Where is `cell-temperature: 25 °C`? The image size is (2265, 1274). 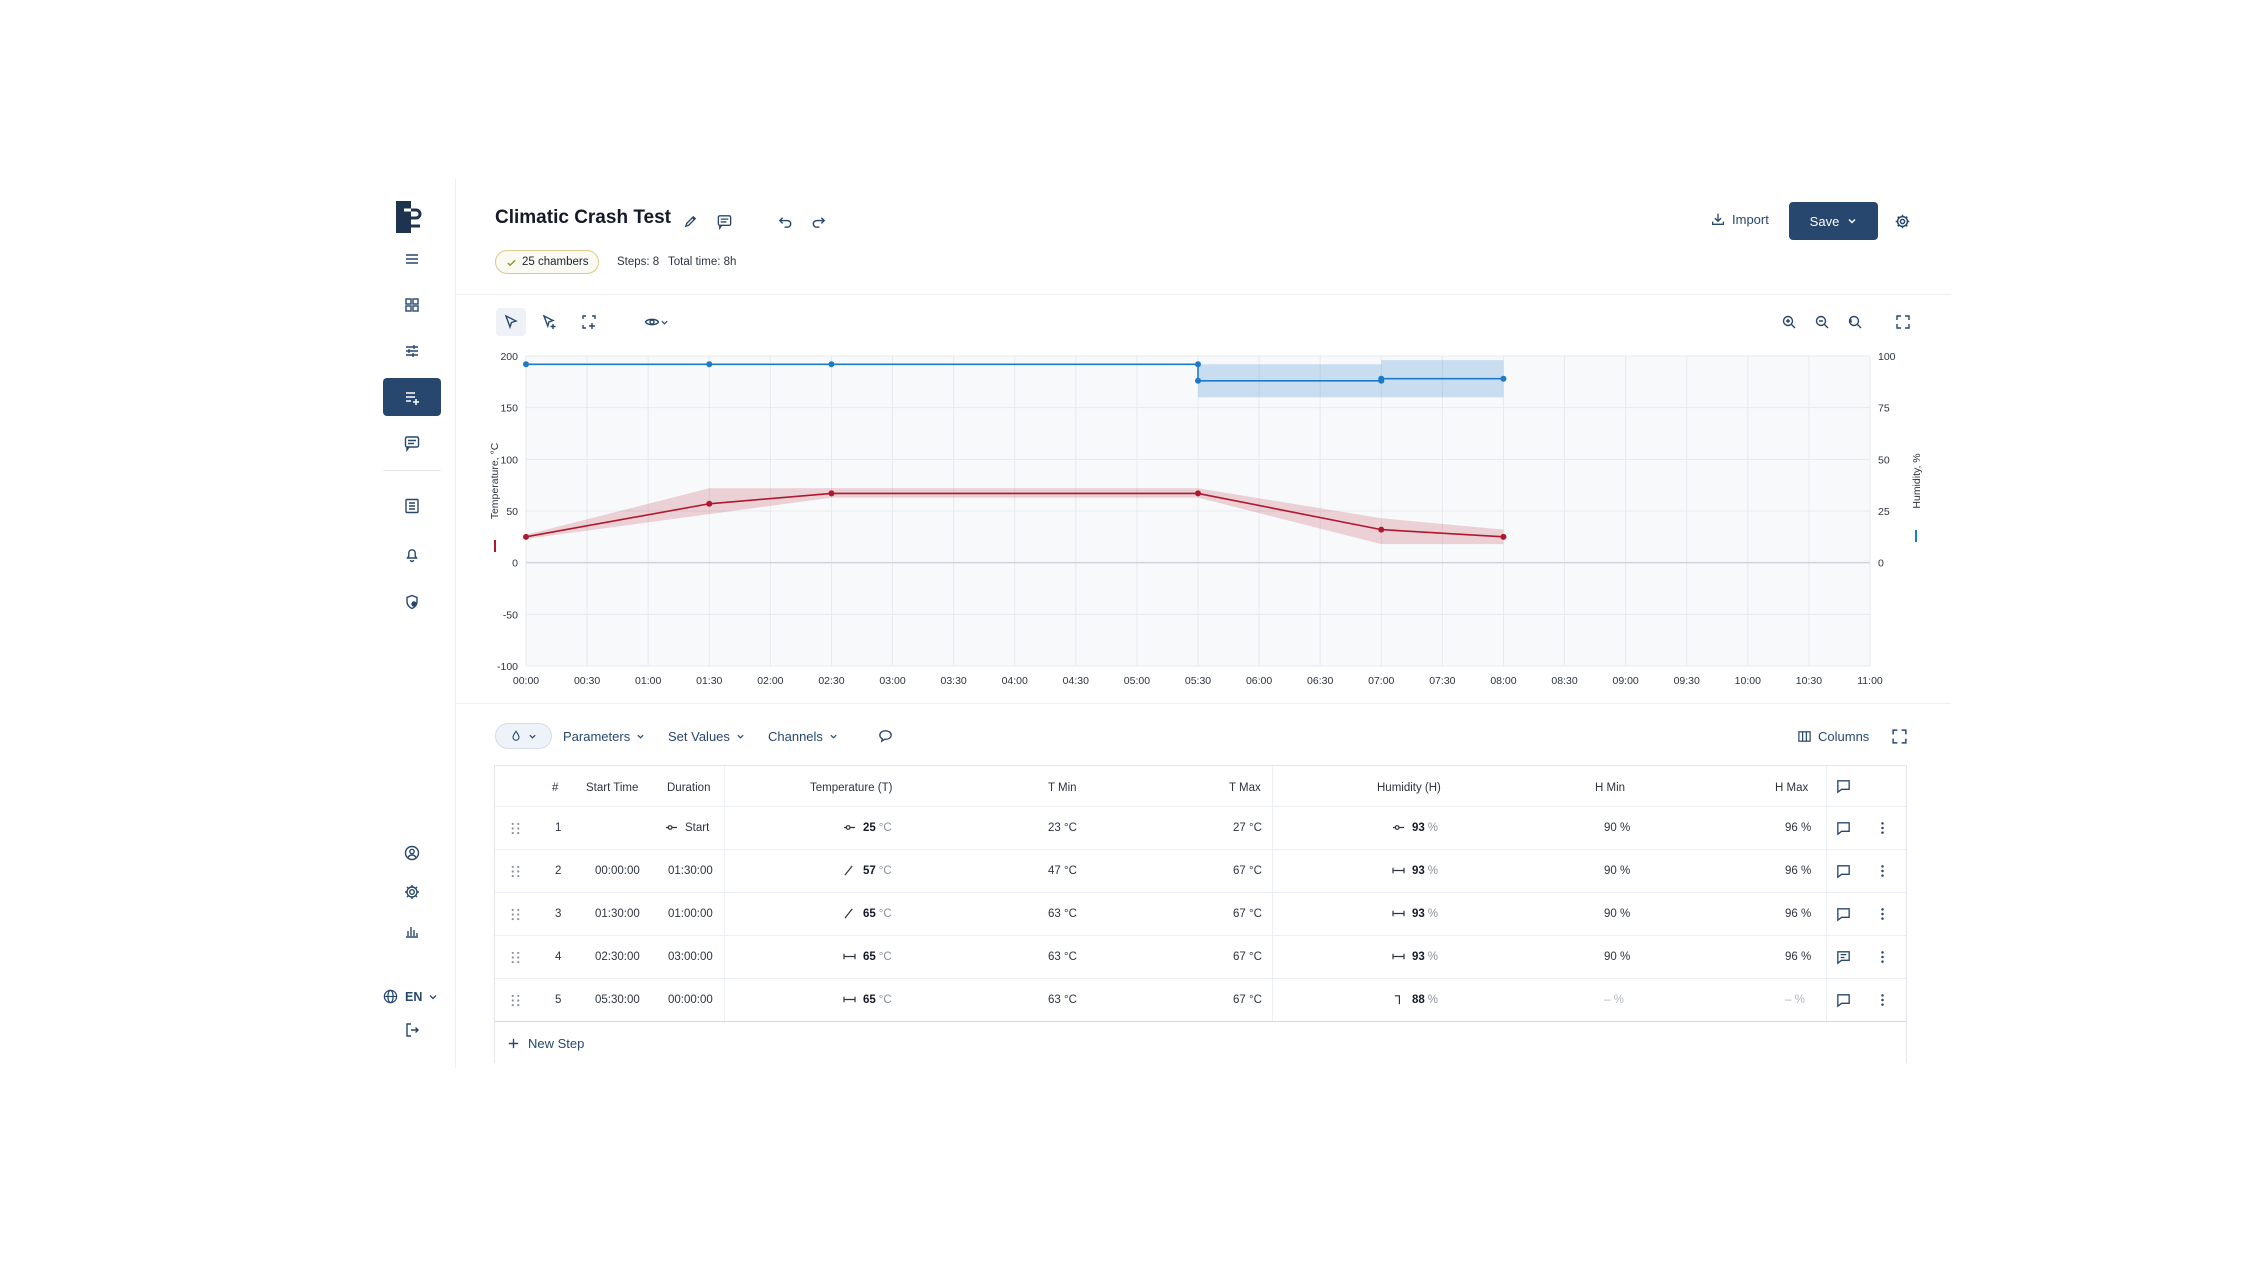
cell-temperature: 25 °C is located at coordinates (867, 828).